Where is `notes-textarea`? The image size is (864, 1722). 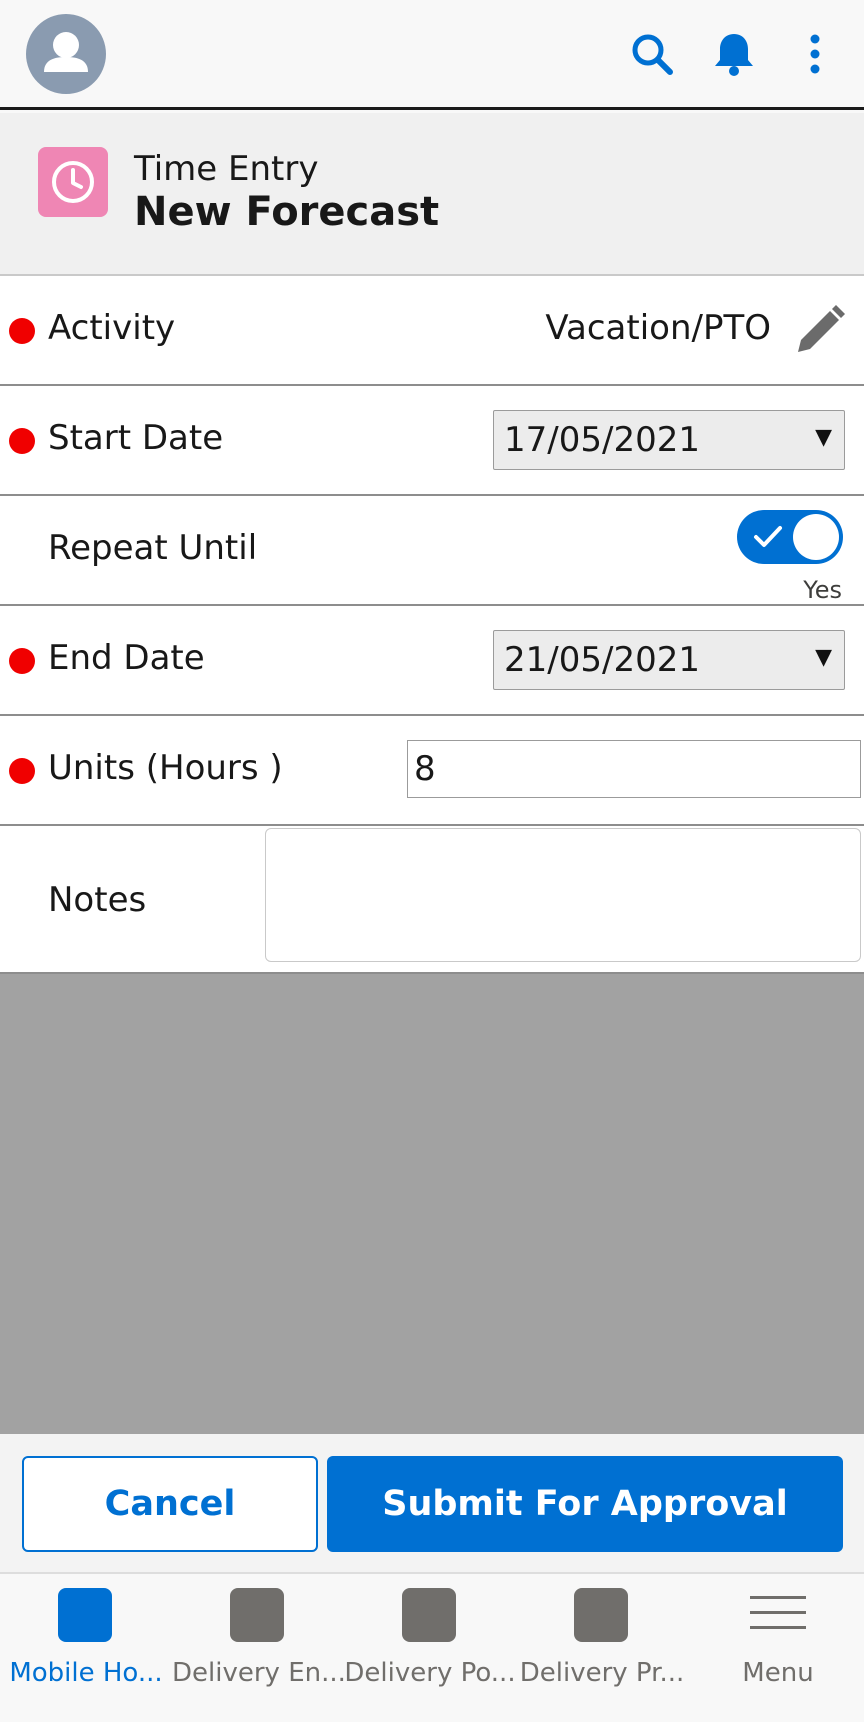
notes-textarea is located at coordinates (563, 895).